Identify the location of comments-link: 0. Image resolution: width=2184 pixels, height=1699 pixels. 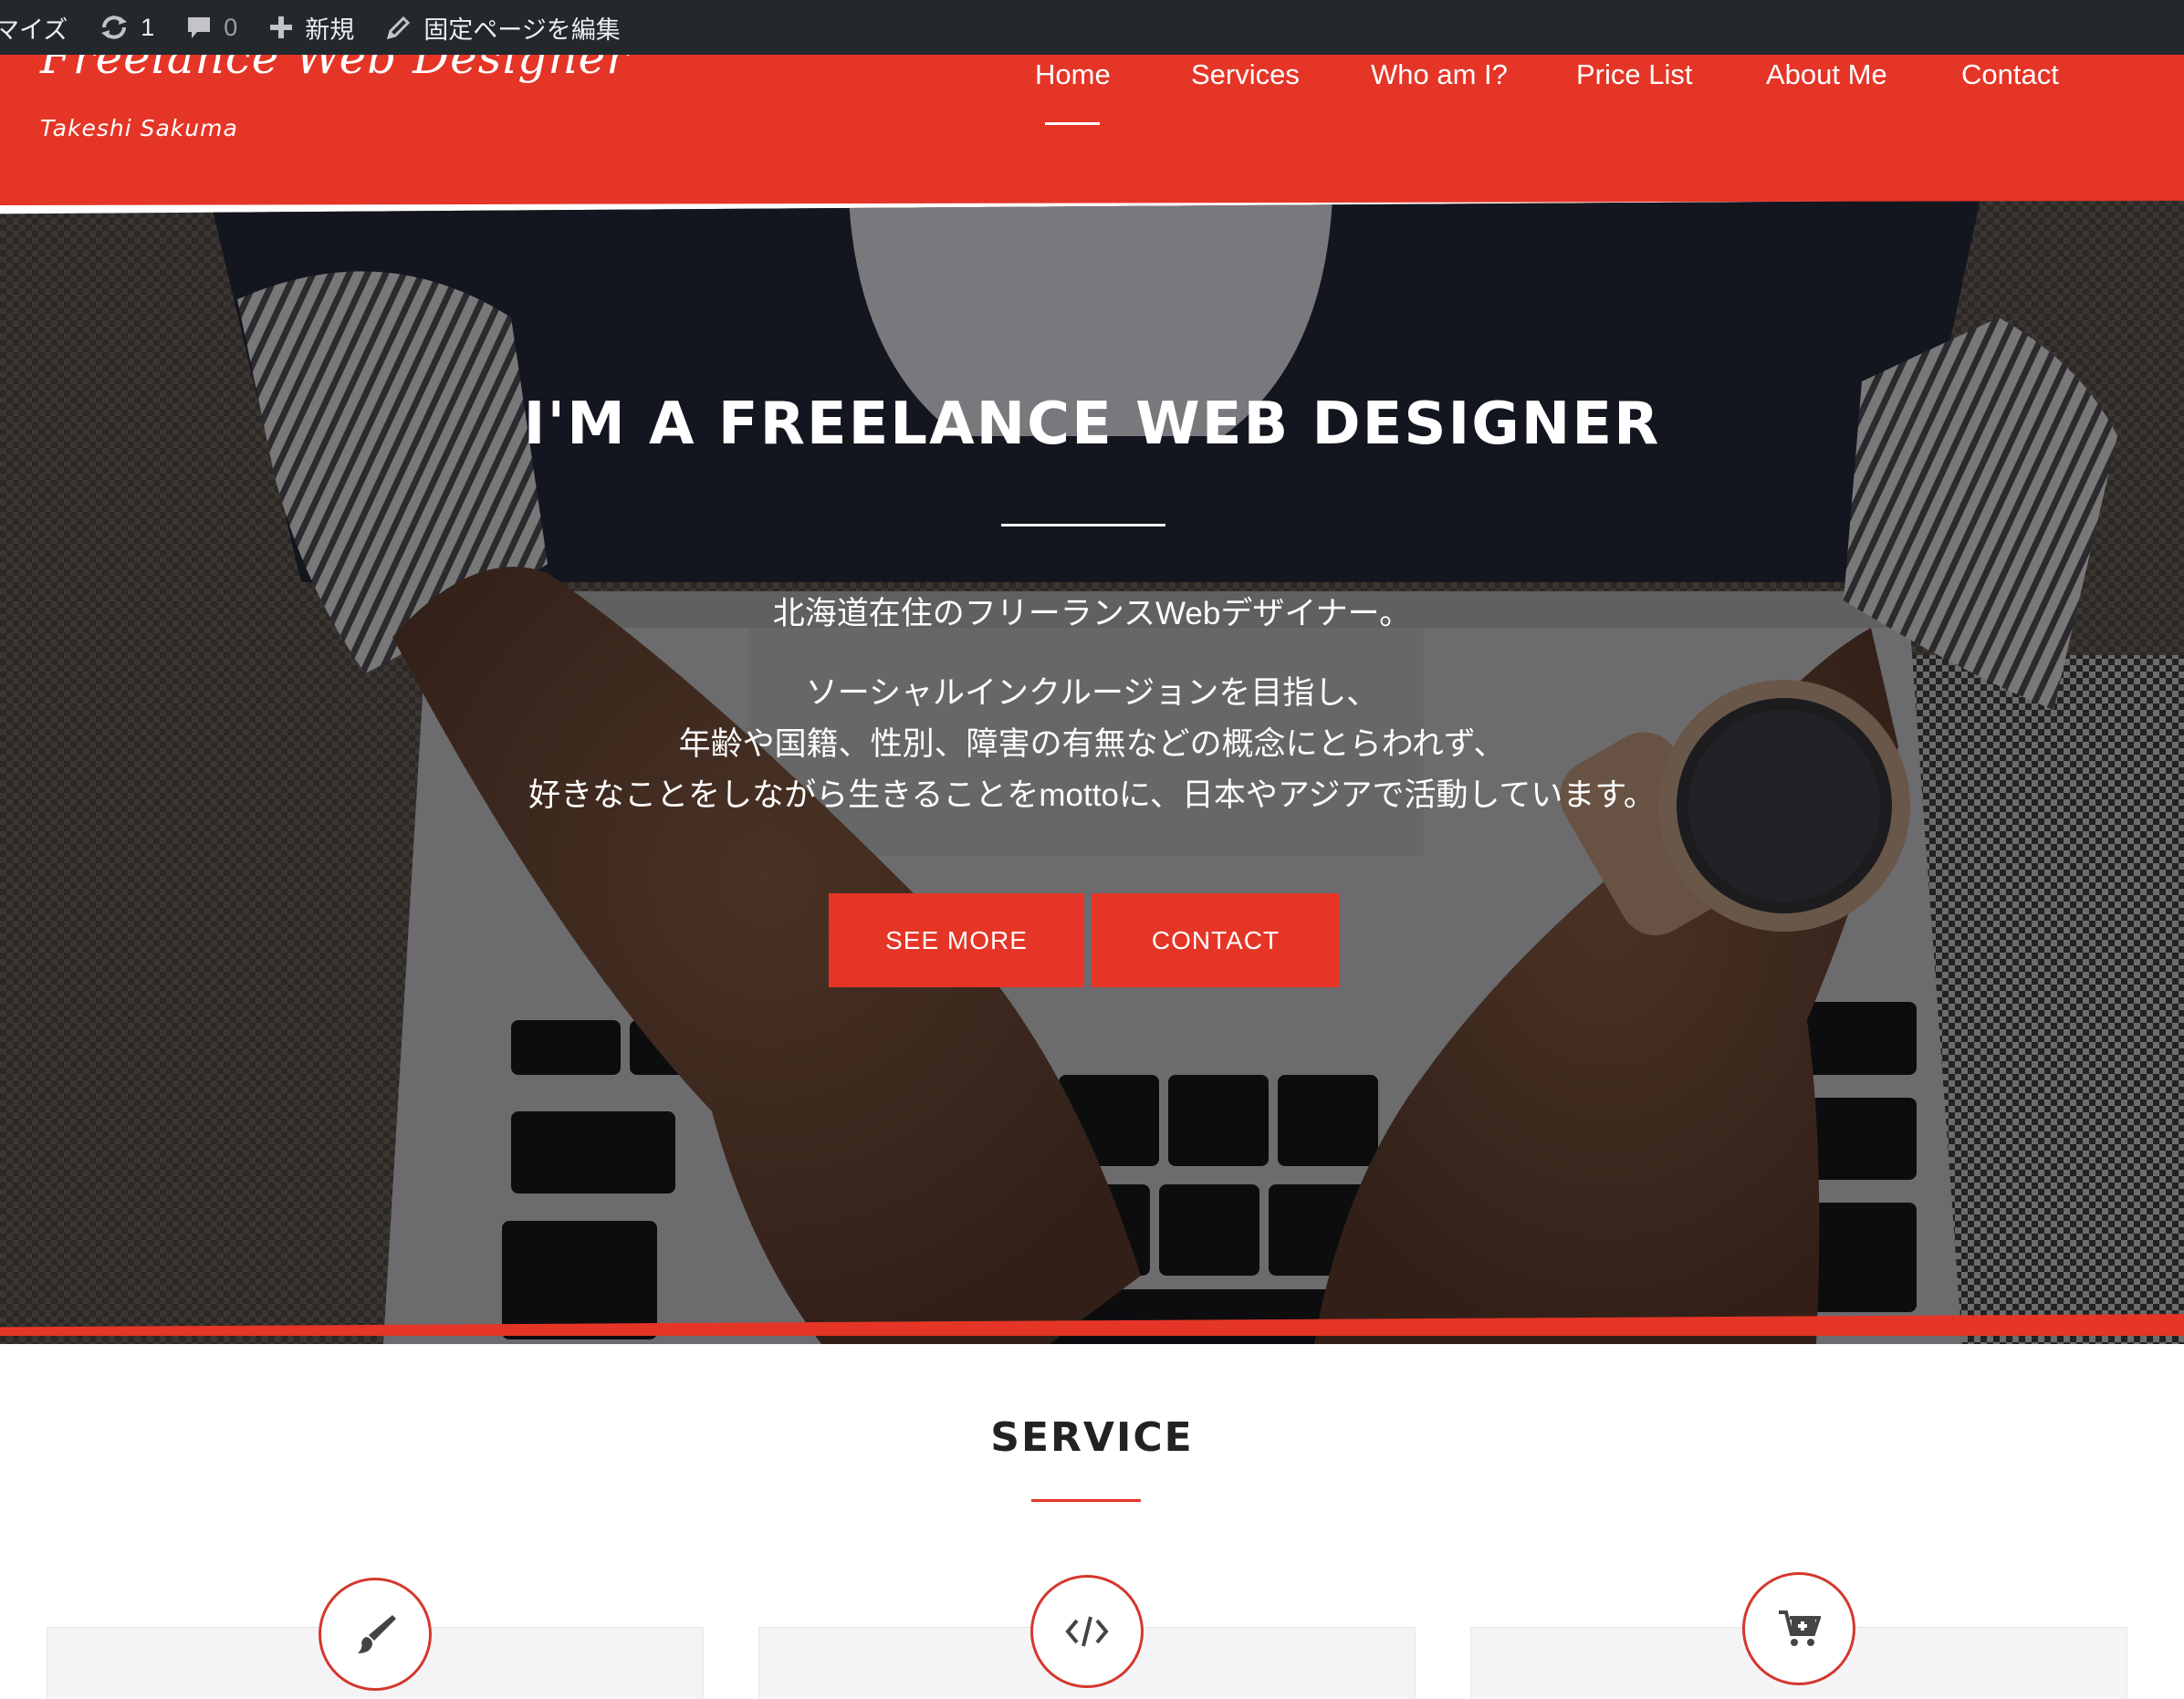
(211, 27).